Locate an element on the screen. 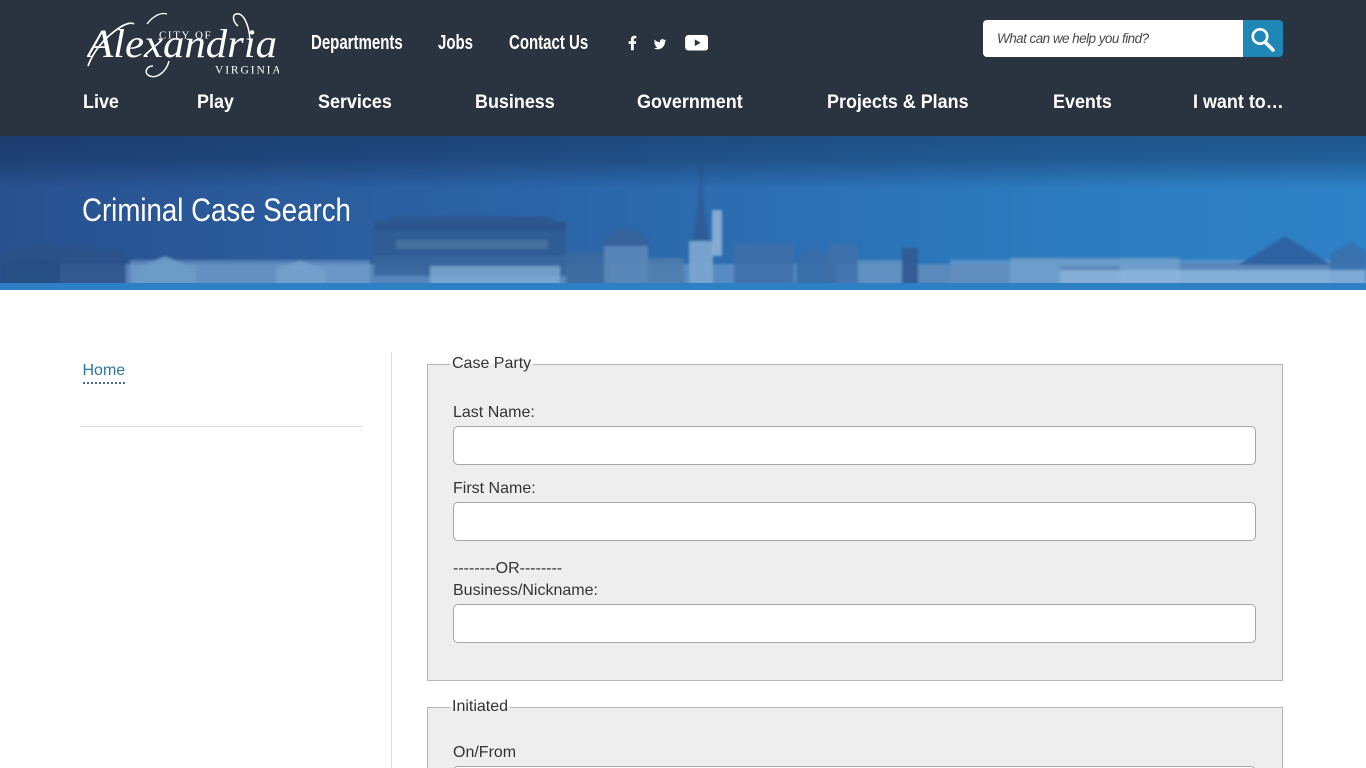 Image resolution: width=1366 pixels, height=768 pixels. svg-text: CITY OF is located at coordinates (185, 36).